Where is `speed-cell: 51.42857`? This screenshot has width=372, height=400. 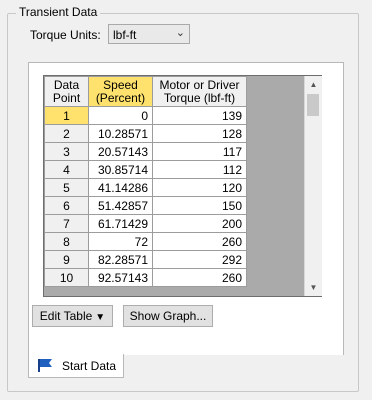 speed-cell: 51.42857 is located at coordinates (120, 205).